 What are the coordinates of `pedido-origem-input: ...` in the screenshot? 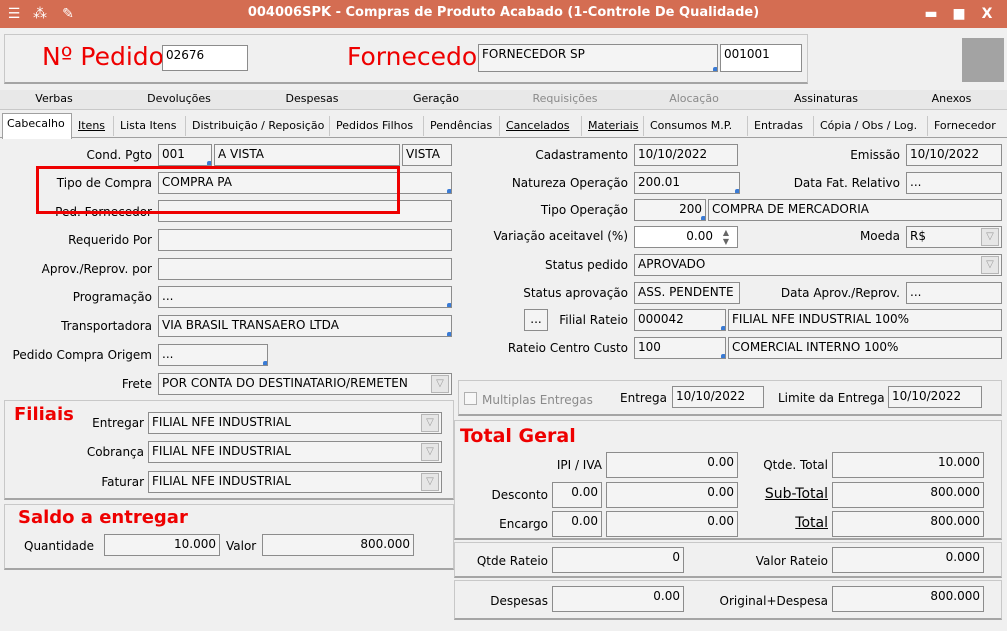 It's located at (213, 355).